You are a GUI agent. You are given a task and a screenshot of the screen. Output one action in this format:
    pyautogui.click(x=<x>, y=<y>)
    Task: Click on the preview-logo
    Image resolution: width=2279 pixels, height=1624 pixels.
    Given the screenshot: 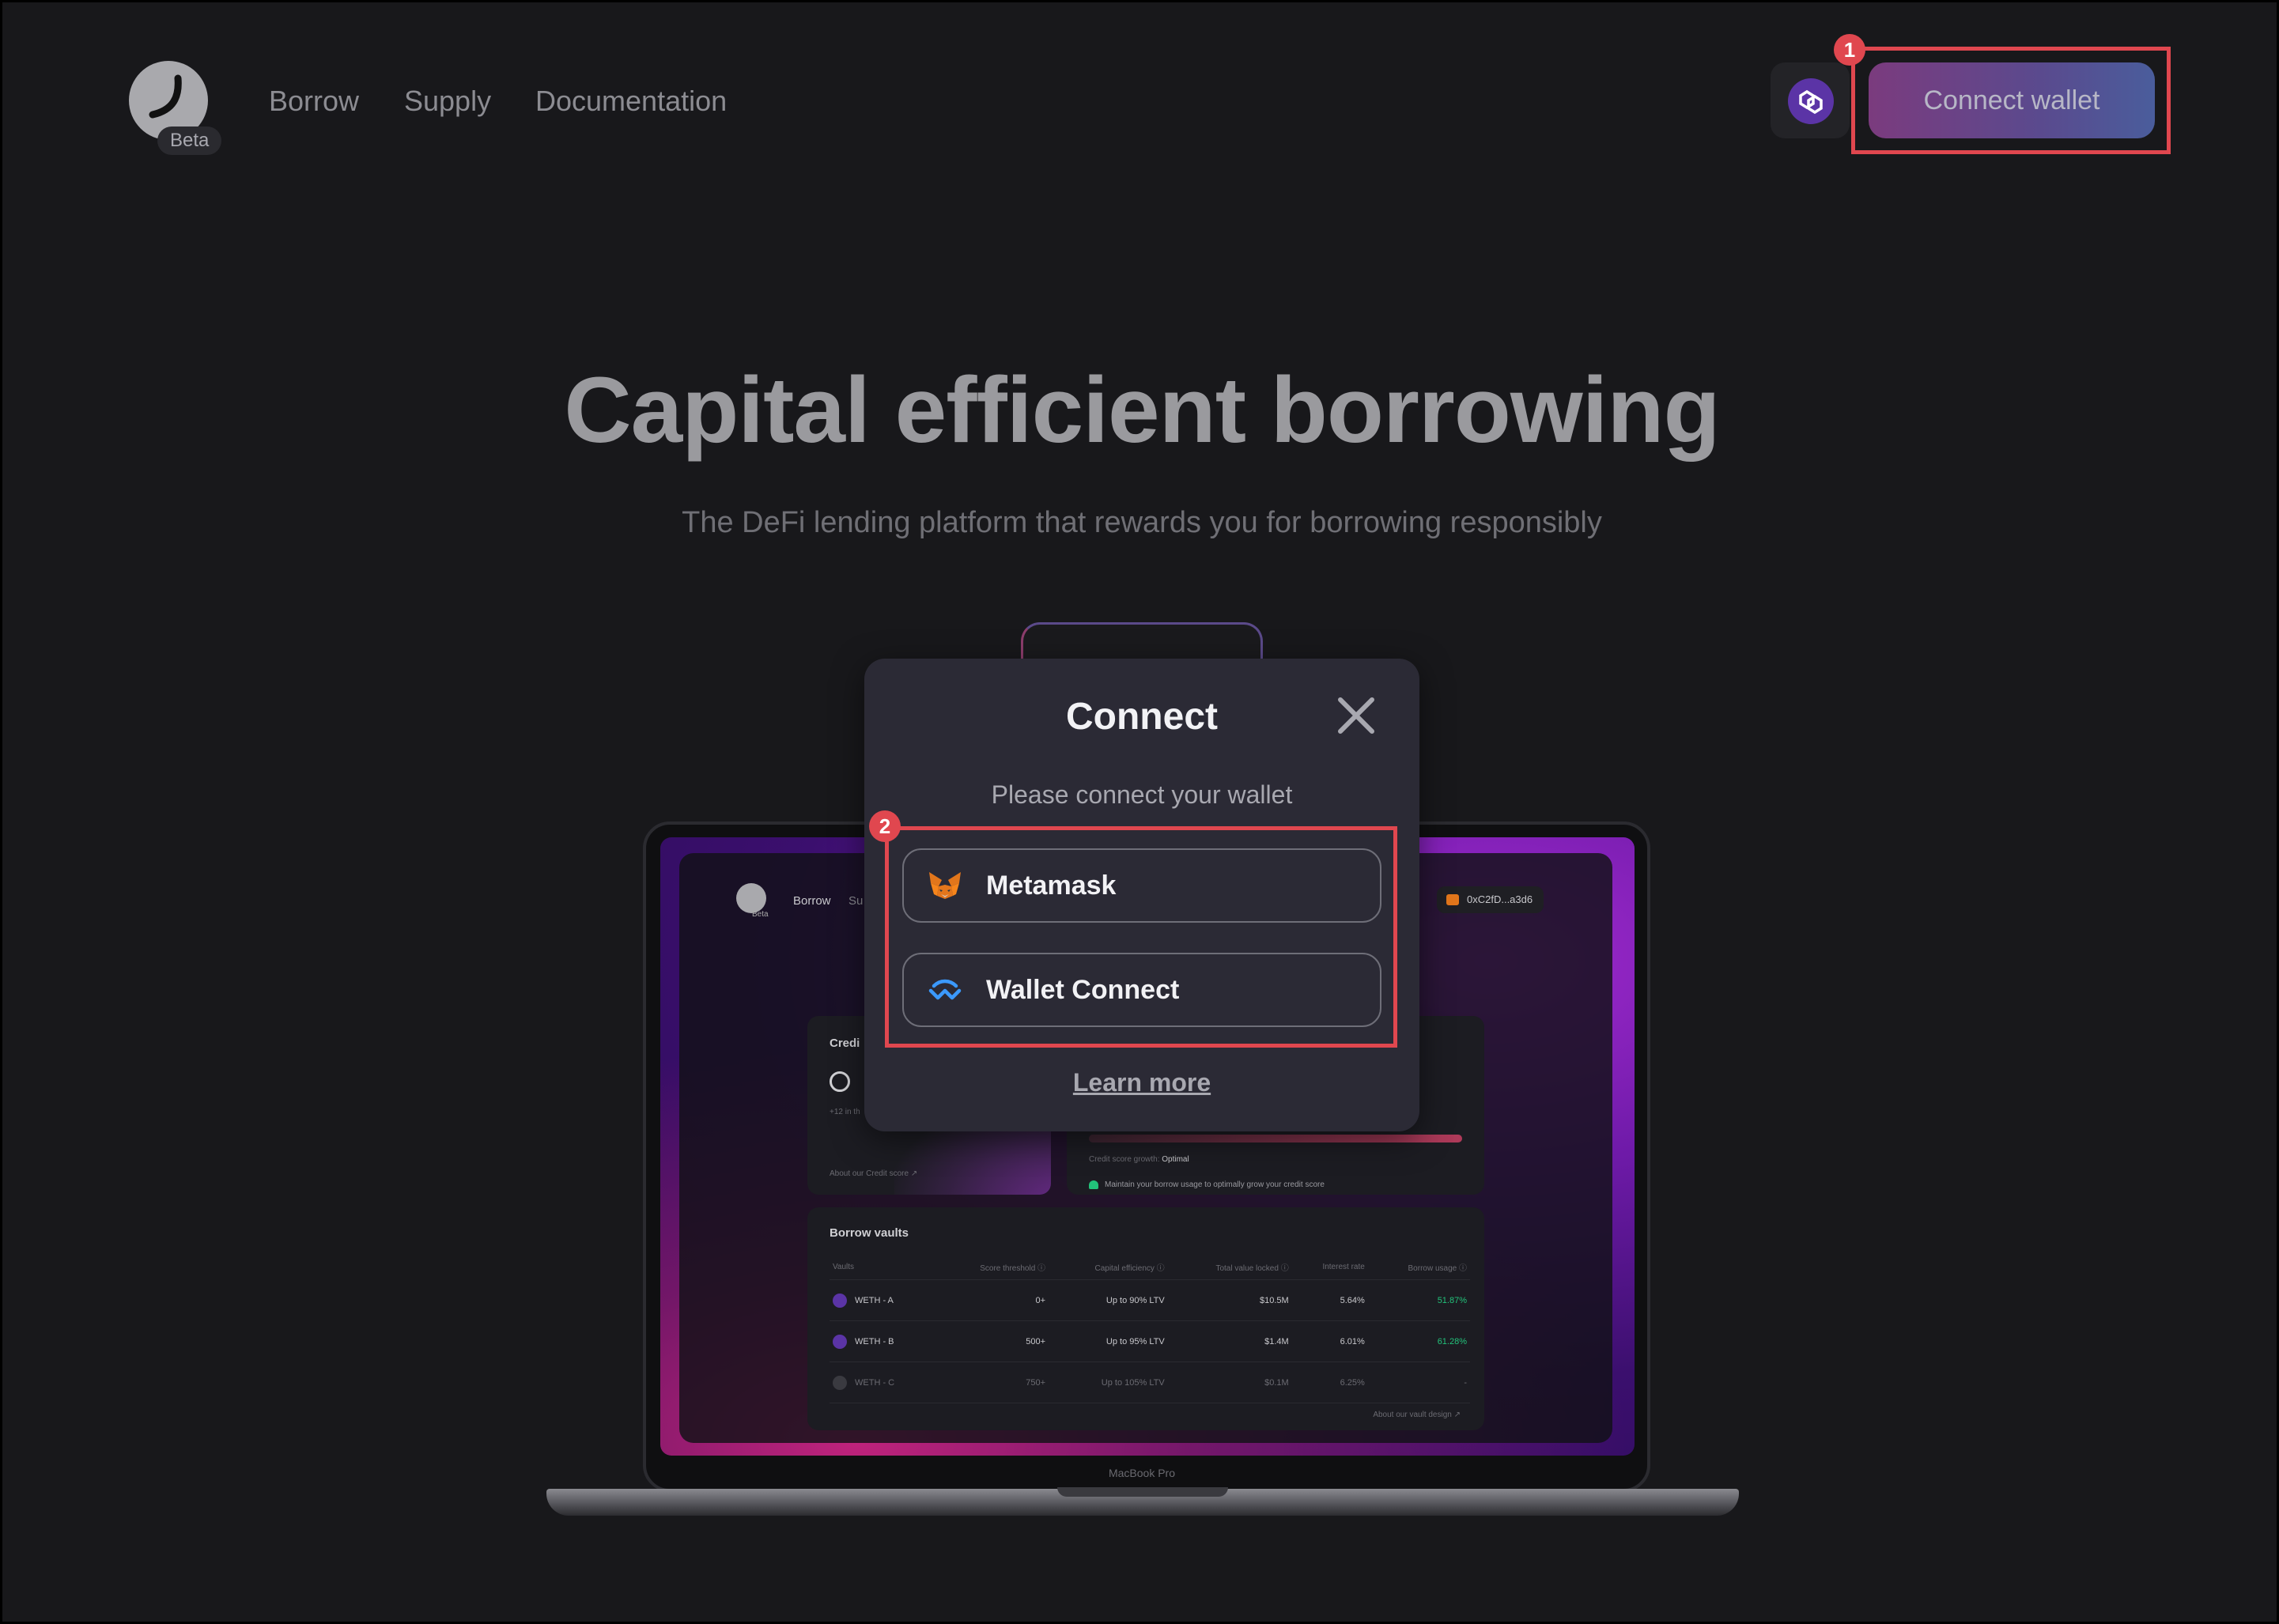 What is the action you would take?
    pyautogui.click(x=751, y=898)
    